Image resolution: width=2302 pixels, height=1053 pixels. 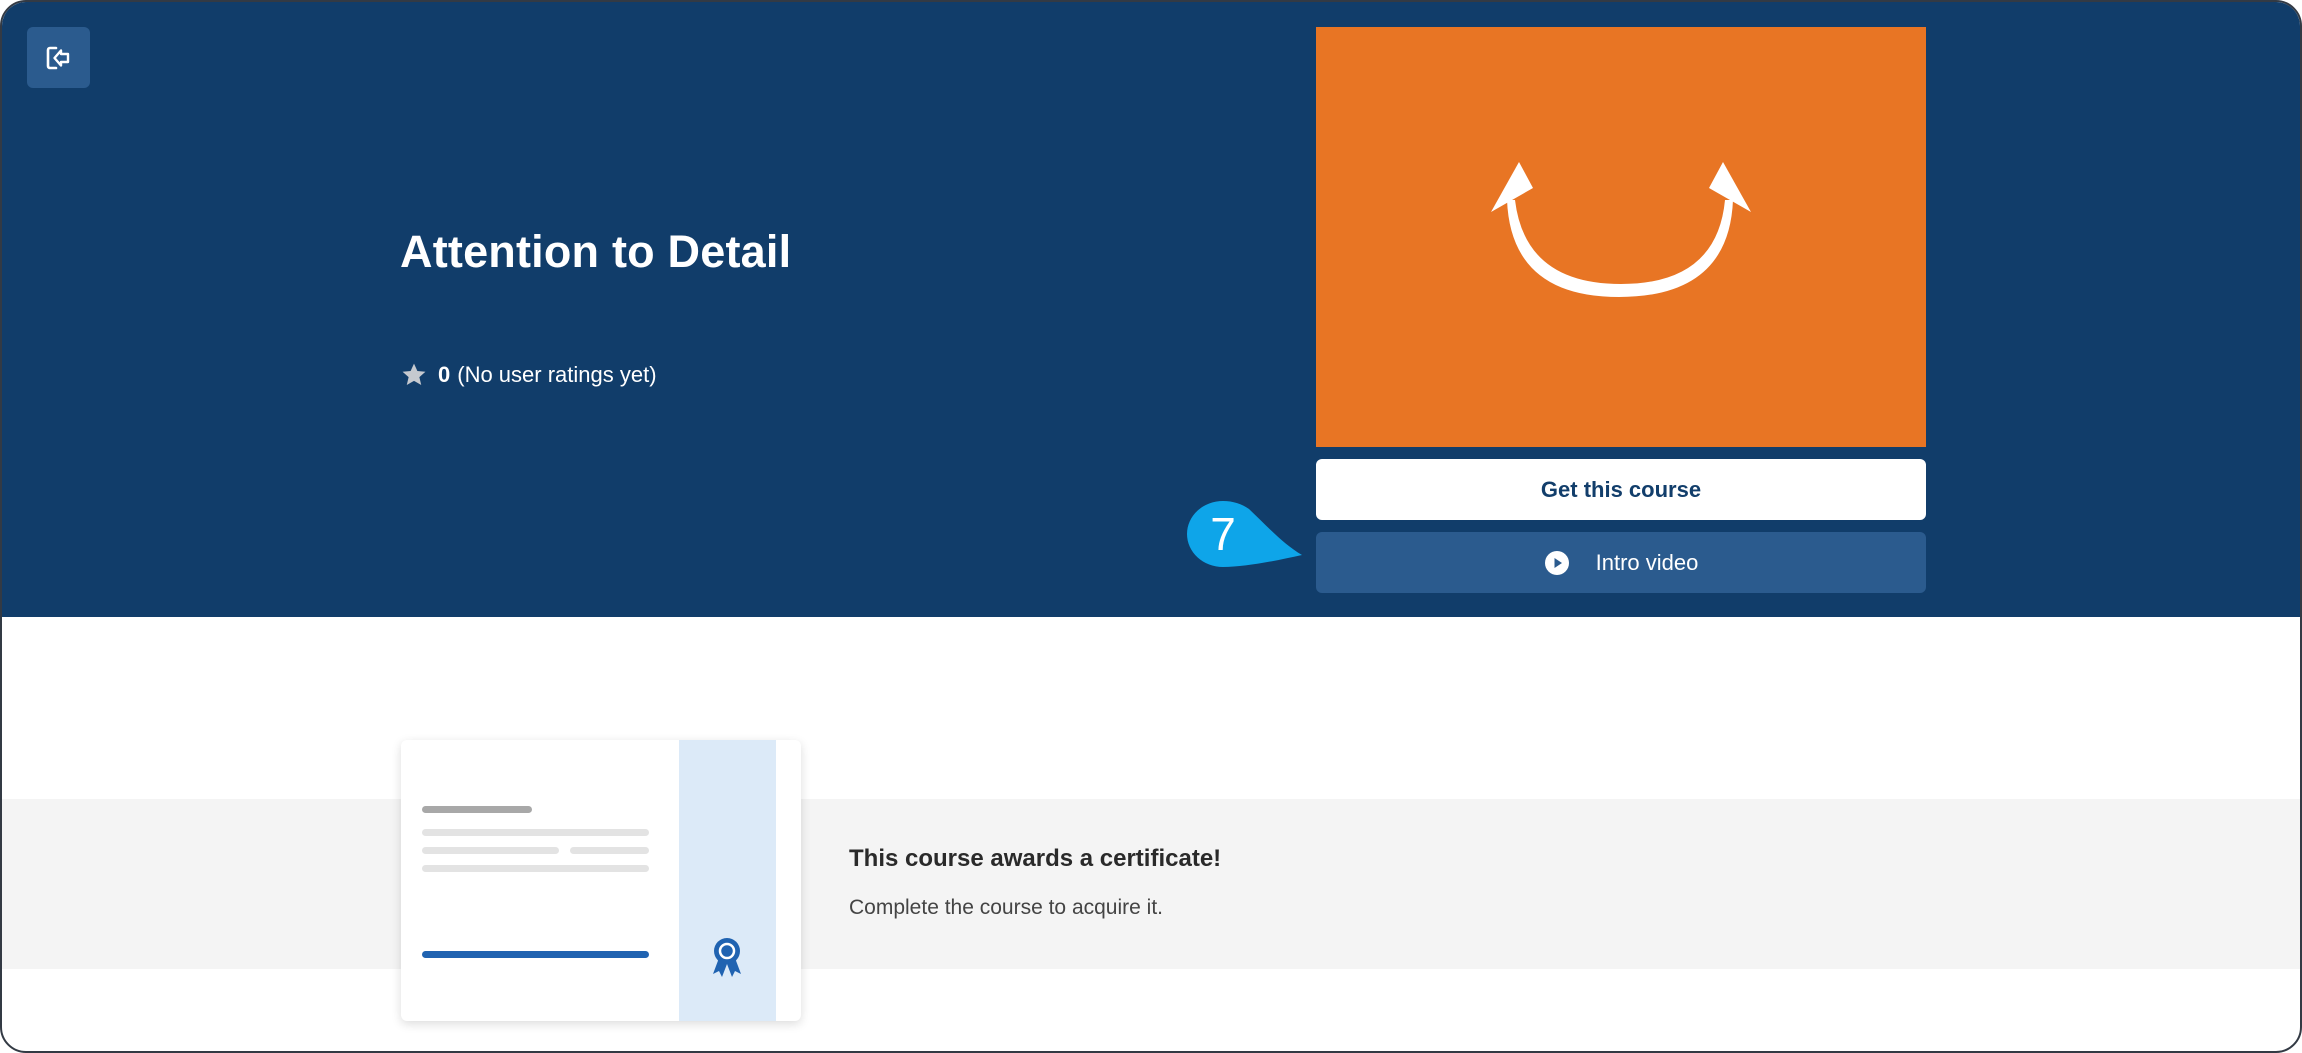 I want to click on step-marker-number: 7, so click(x=1223, y=534).